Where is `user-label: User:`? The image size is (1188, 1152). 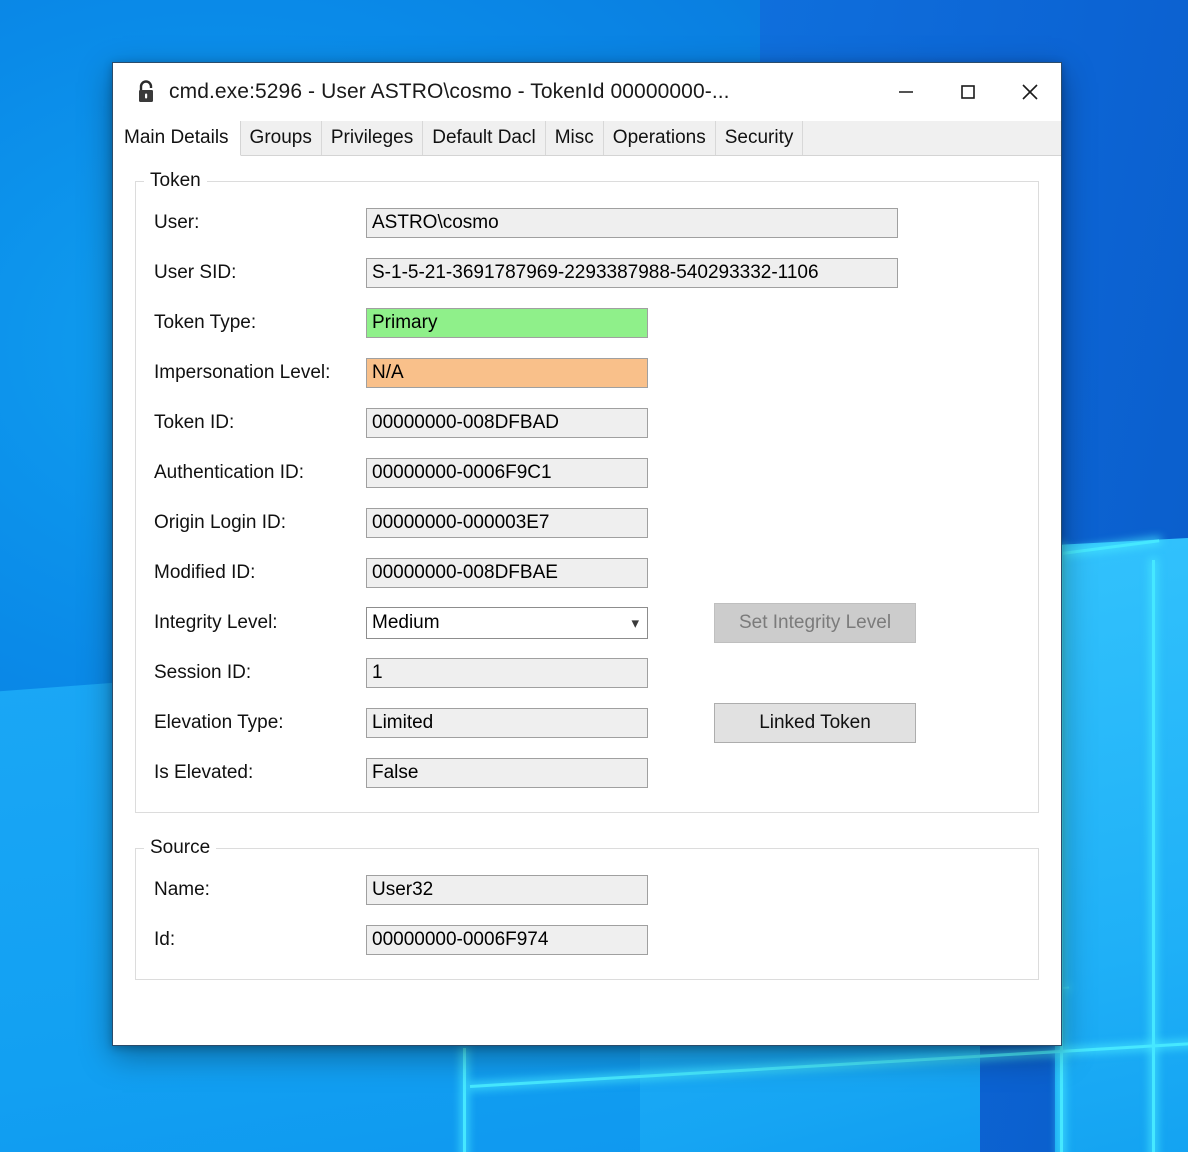 user-label: User: is located at coordinates (177, 222).